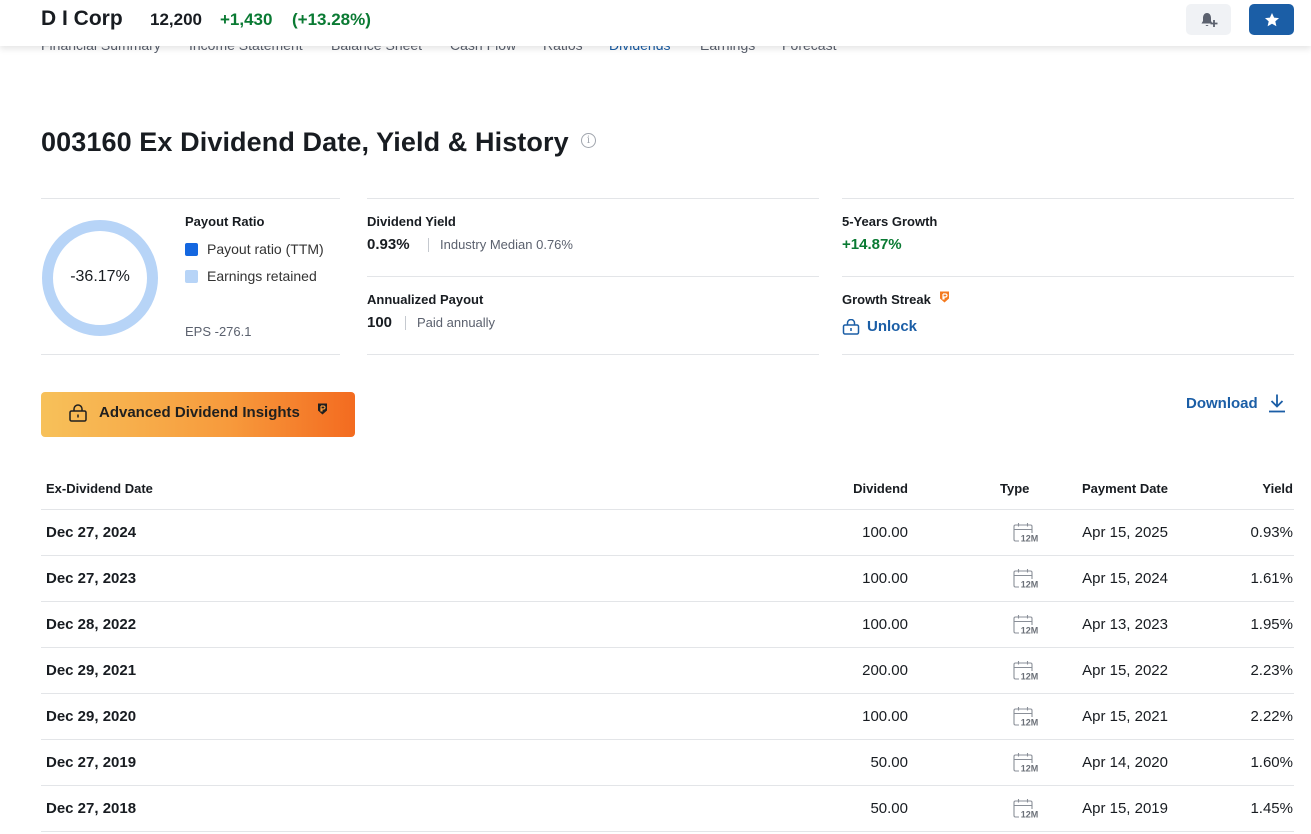  What do you see at coordinates (506, 244) in the screenshot?
I see `industry-median: Industry Median 0.76%` at bounding box center [506, 244].